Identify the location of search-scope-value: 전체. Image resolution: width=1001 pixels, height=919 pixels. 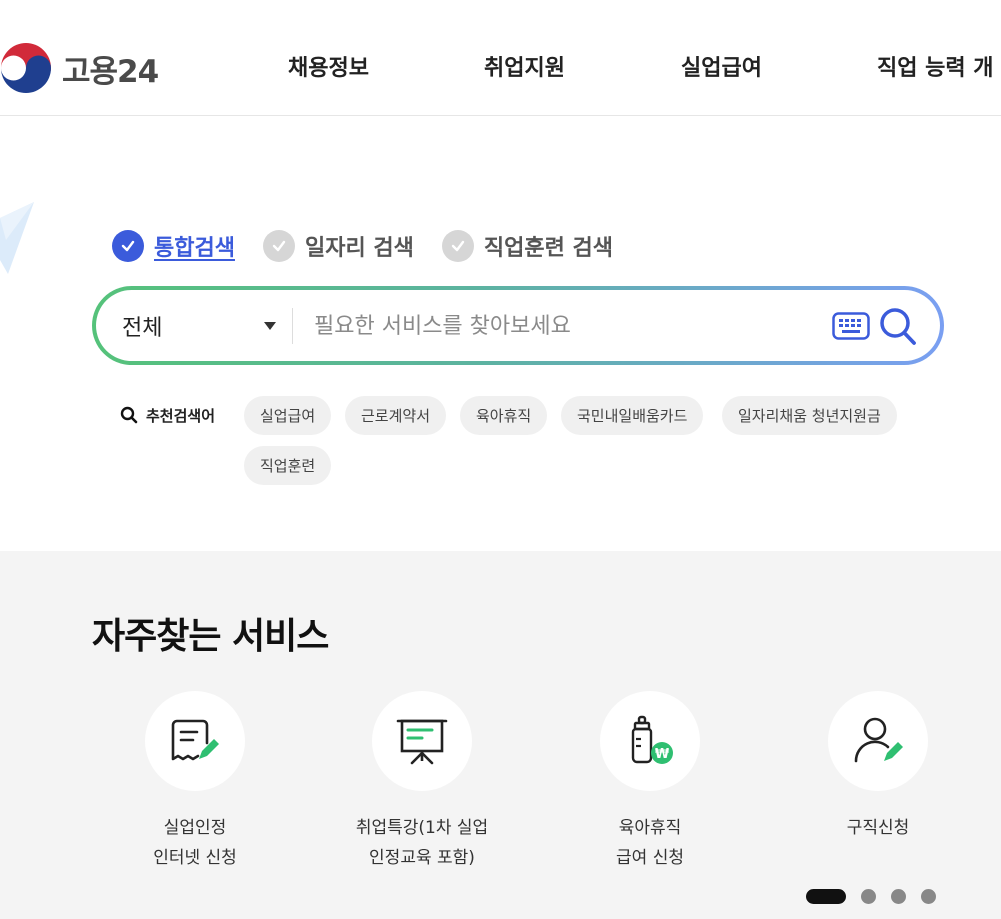
(142, 328).